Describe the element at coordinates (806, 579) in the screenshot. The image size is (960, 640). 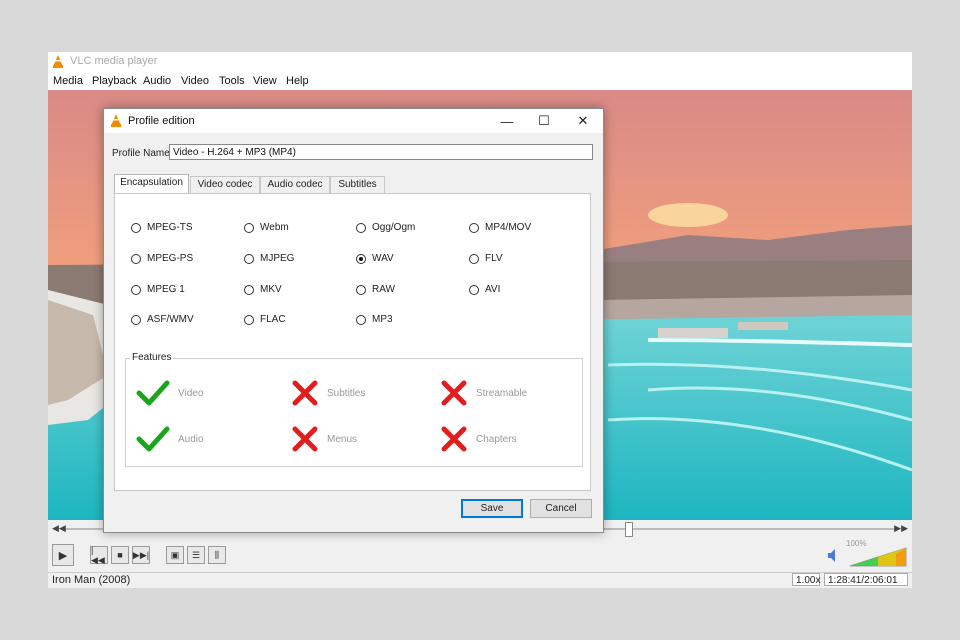
I see `playback-speed: 1.00x` at that location.